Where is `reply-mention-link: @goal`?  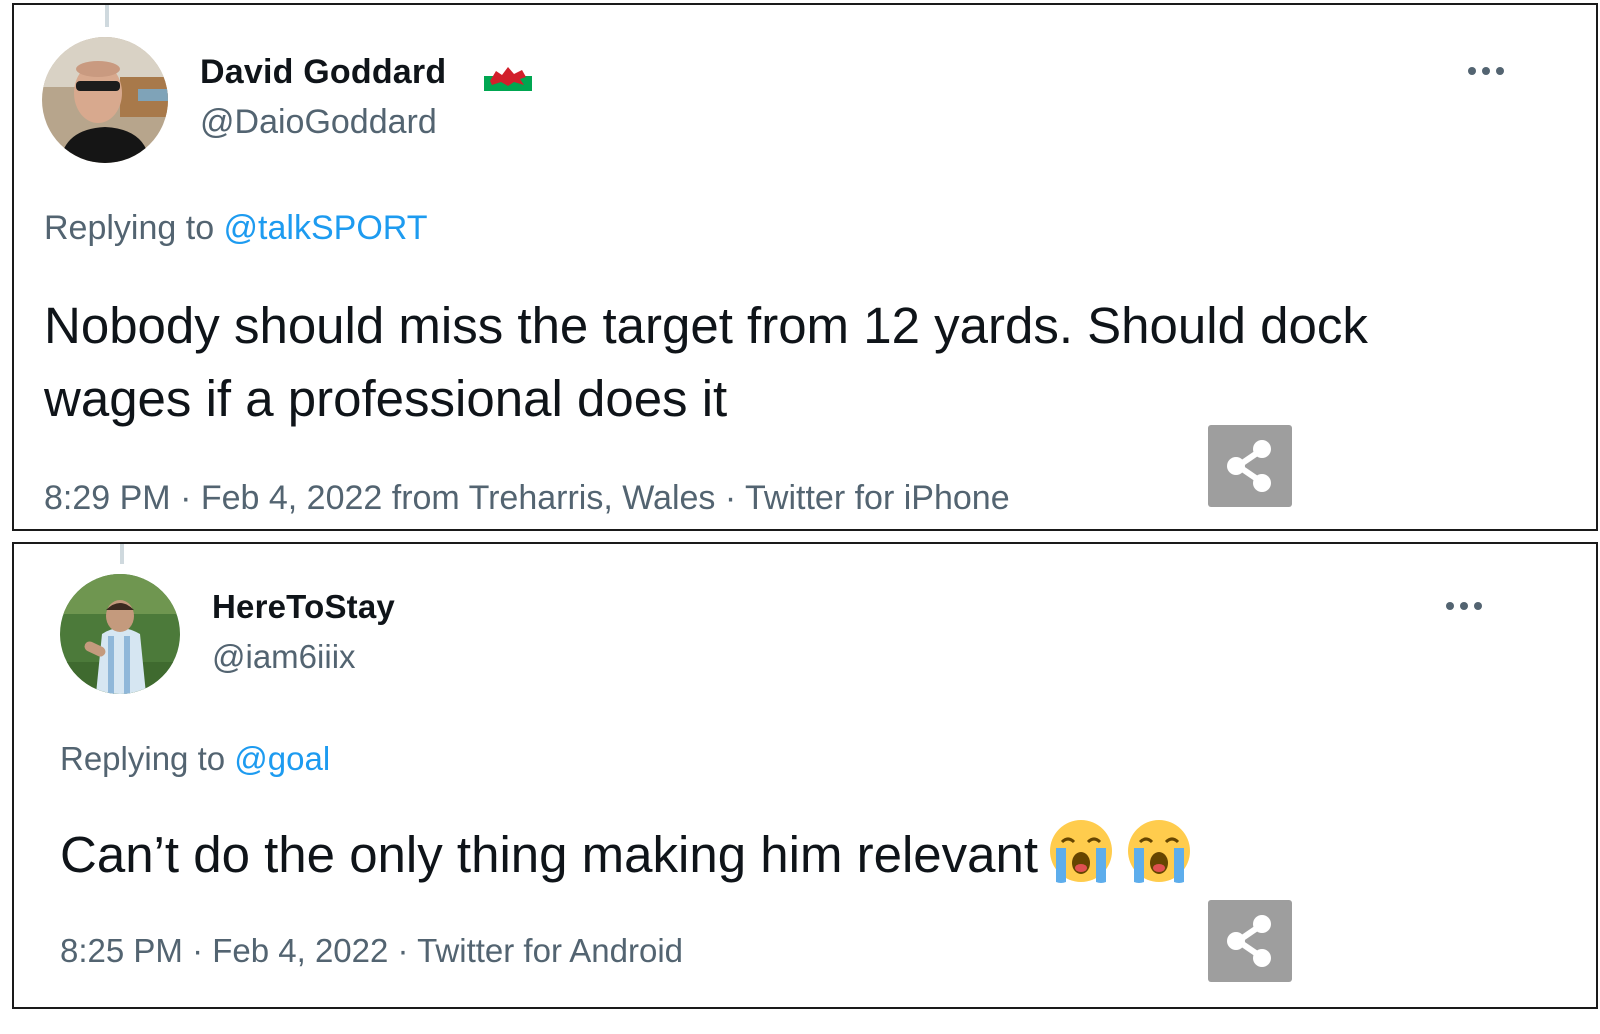
reply-mention-link: @goal is located at coordinates (282, 758).